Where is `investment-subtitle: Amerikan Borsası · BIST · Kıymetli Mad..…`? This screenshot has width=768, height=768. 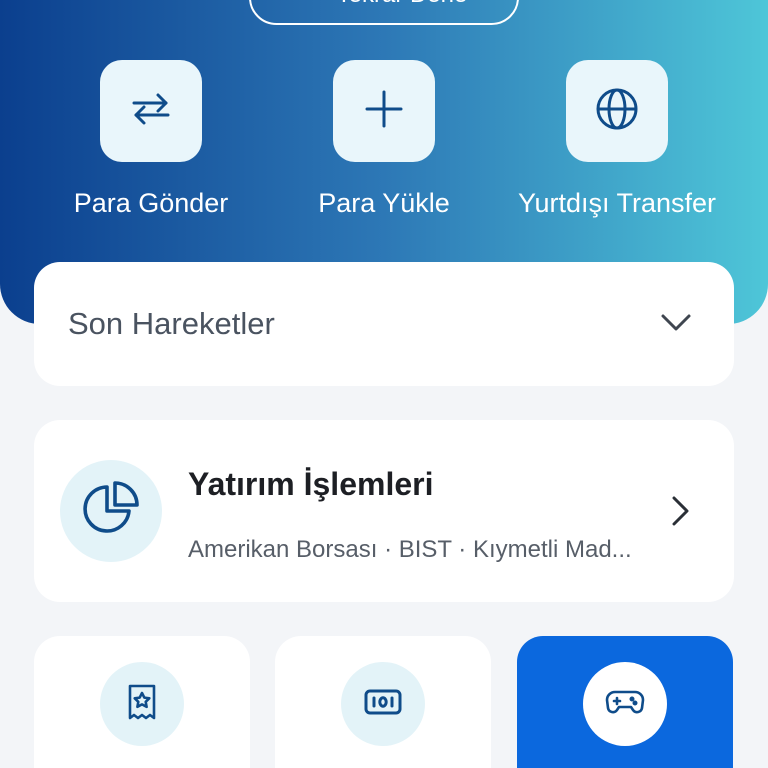 investment-subtitle: Amerikan Borsası · BIST · Kıymetli Mad..… is located at coordinates (410, 549).